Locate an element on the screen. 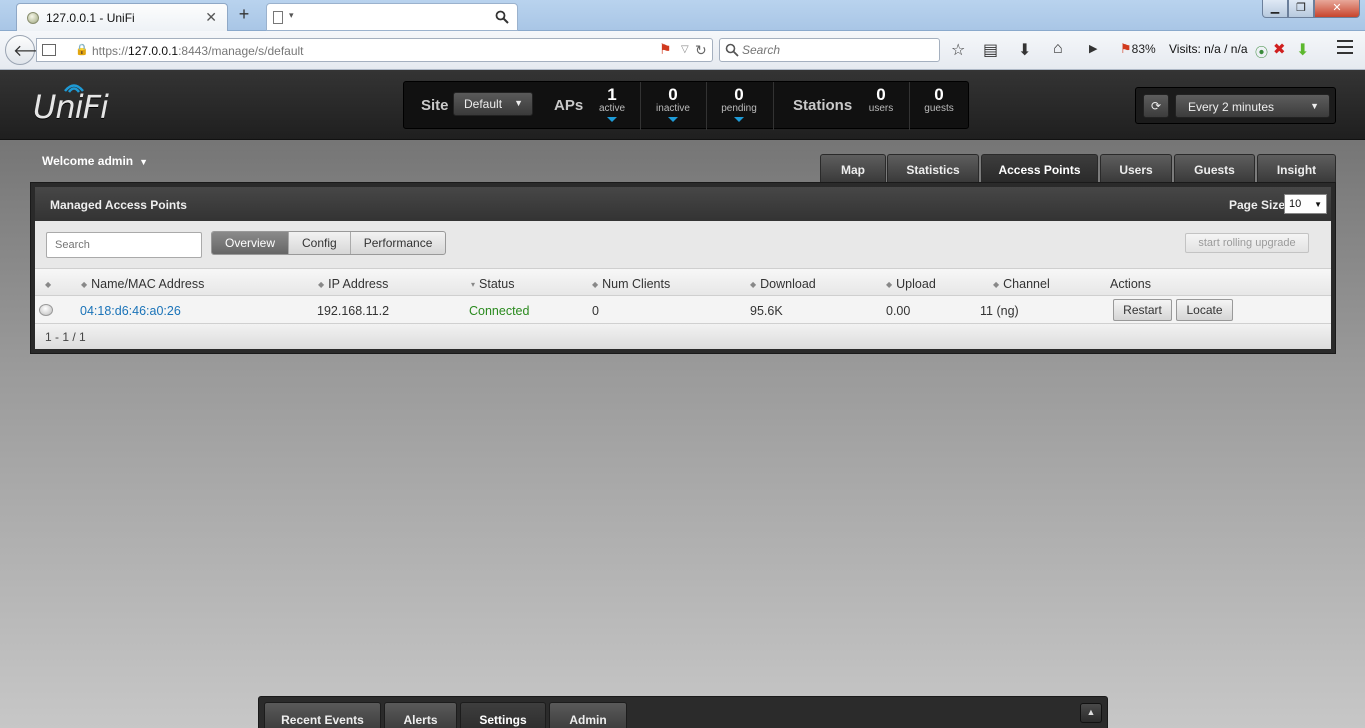 The width and height of the screenshot is (1365, 728). bottom-bar: Recent Events Alerts Settings Admin ▲ is located at coordinates (683, 712).